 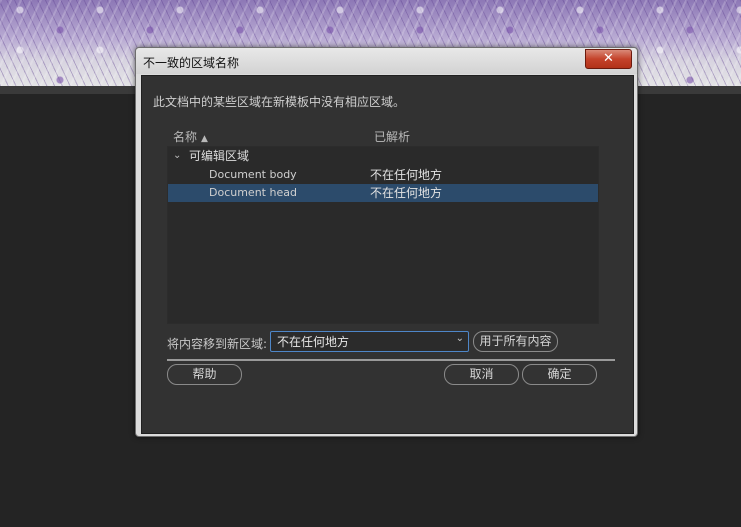 What do you see at coordinates (392, 136) in the screenshot?
I see `column-header-resolved: 已解析` at bounding box center [392, 136].